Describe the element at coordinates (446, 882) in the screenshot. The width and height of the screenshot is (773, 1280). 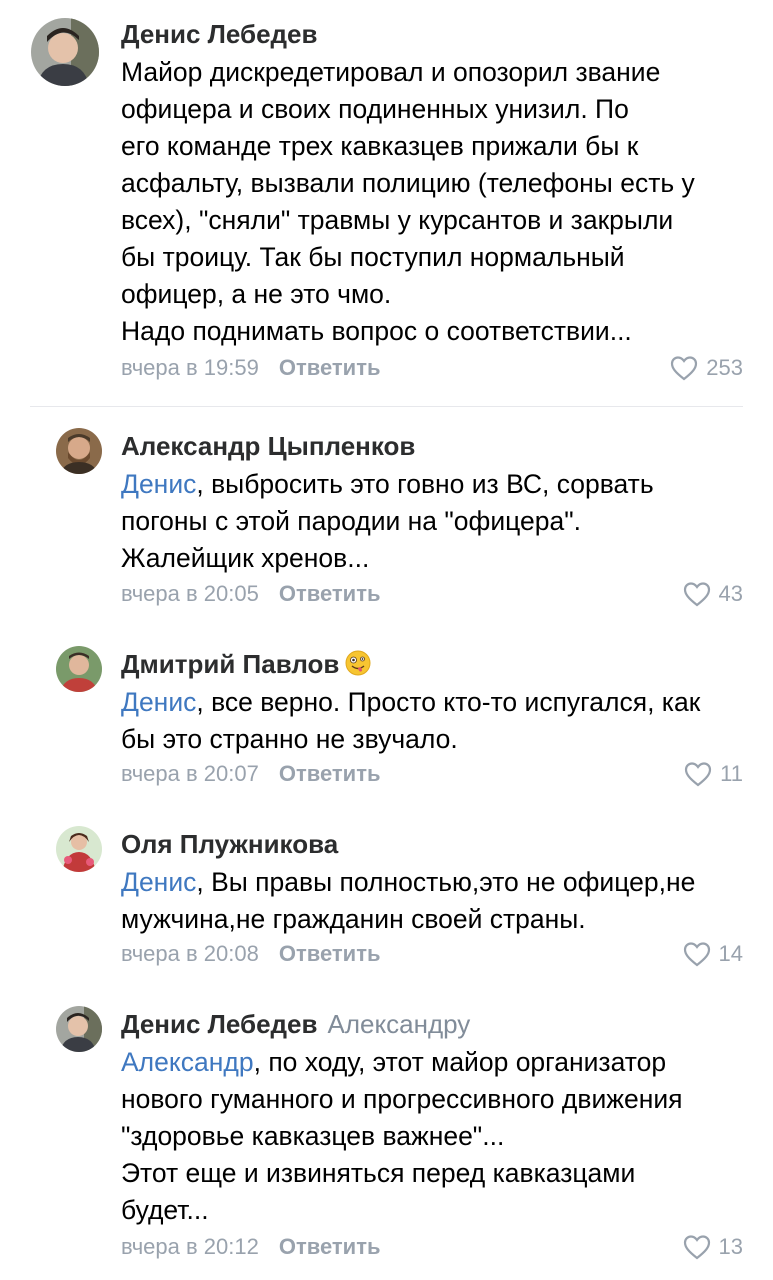
I see `text-segment: , Вы правы полностью,это не офицер,не` at that location.